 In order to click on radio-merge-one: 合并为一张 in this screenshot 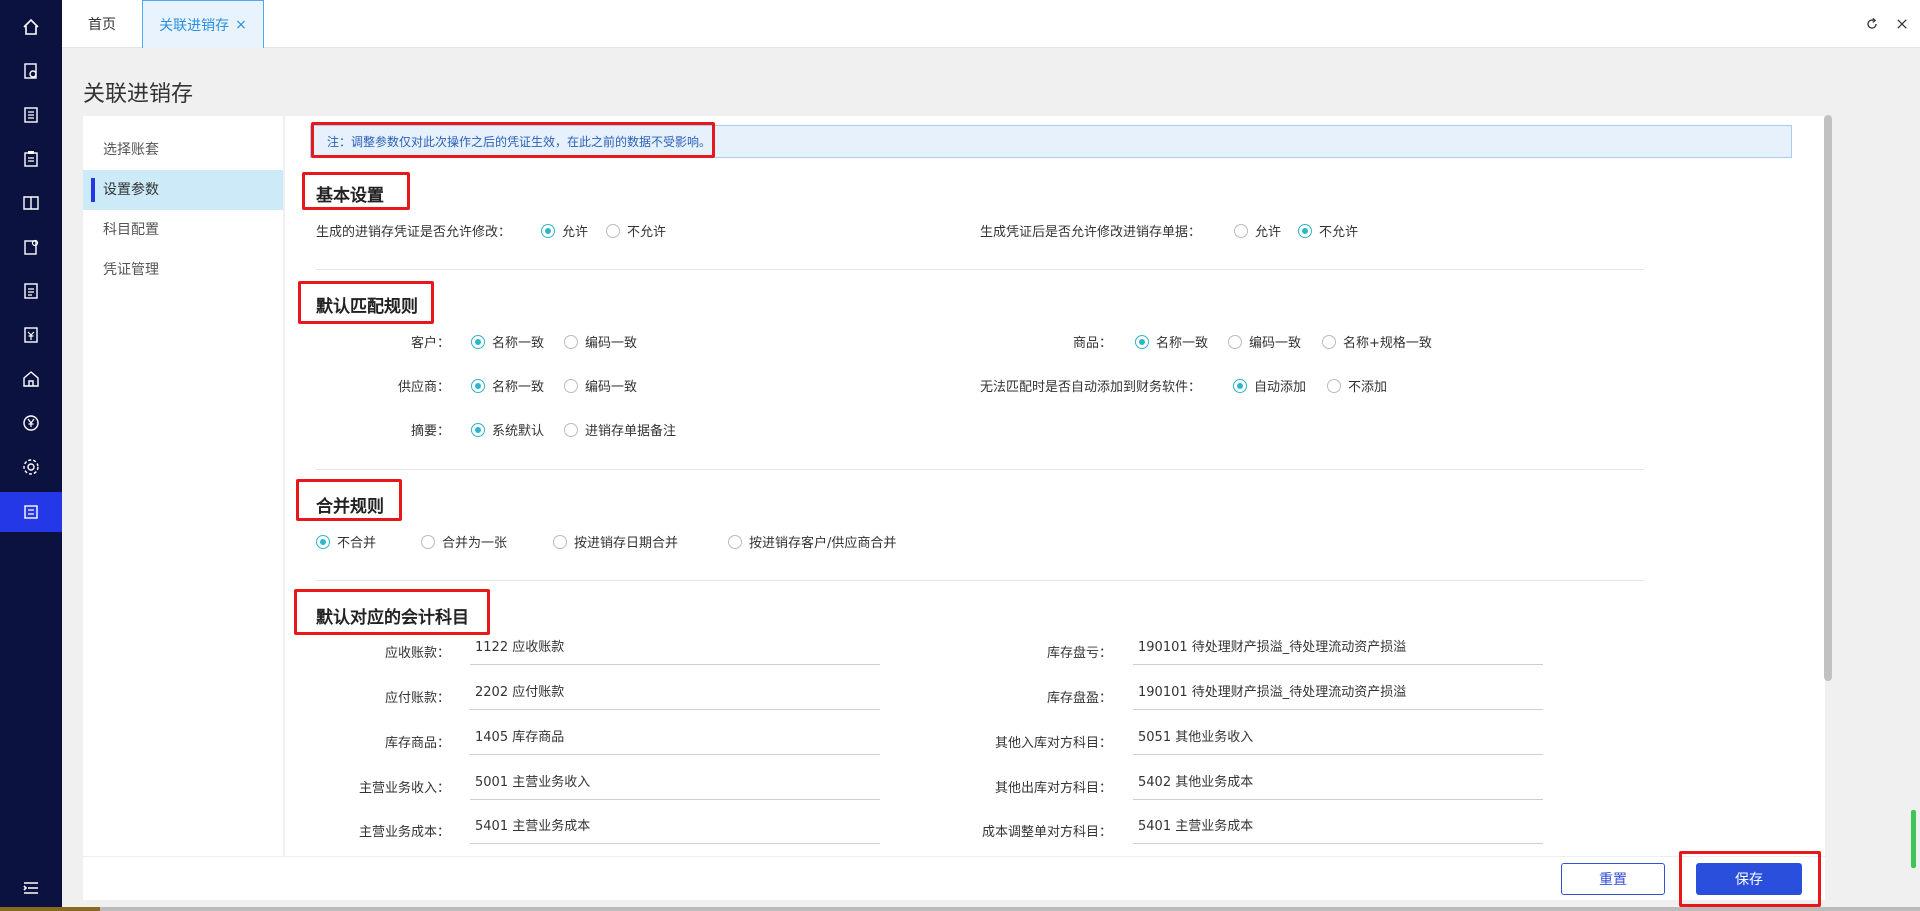, I will do `click(464, 541)`.